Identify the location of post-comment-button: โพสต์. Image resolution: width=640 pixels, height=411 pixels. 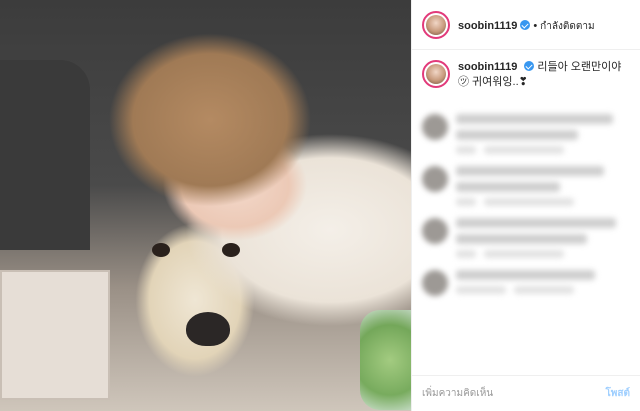
(617, 393).